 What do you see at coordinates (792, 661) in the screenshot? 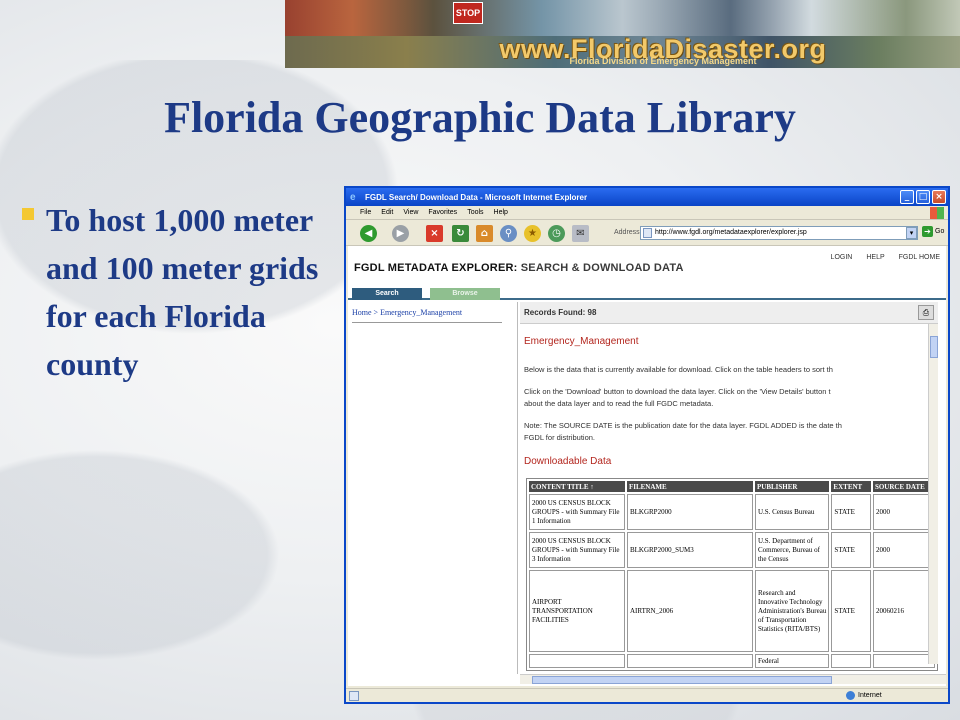
I see `cell-publisher: Federal` at bounding box center [792, 661].